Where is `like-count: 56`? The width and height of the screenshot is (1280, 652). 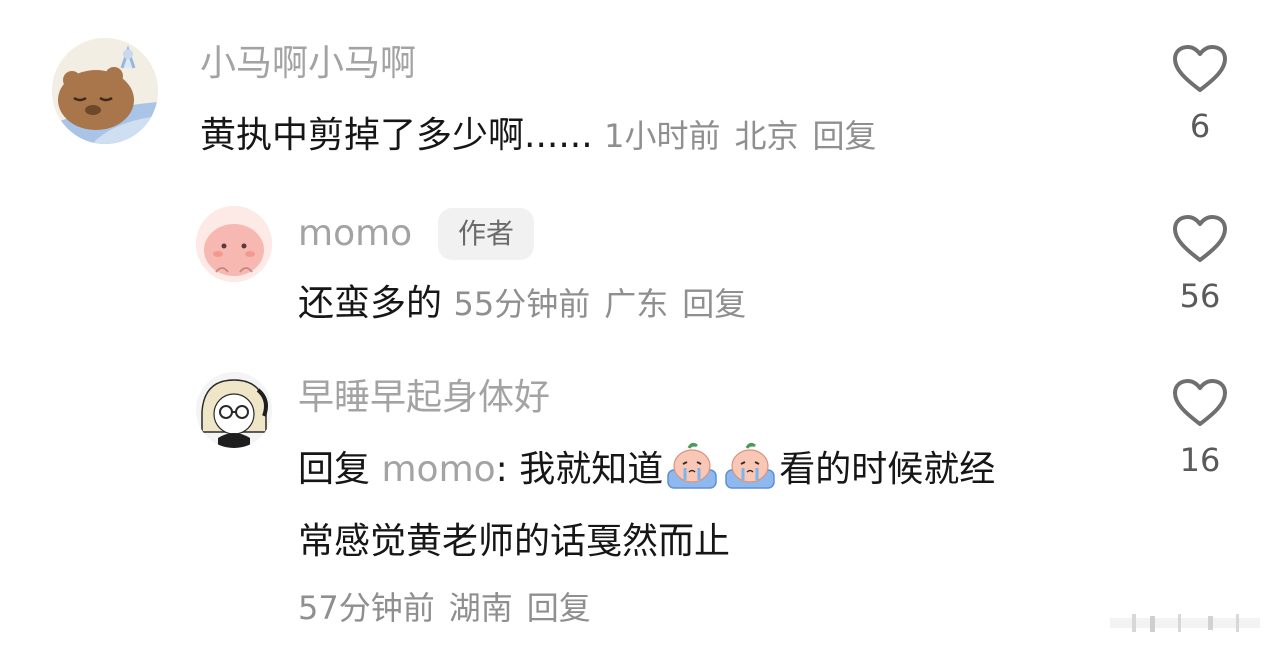
like-count: 56 is located at coordinates (1200, 296).